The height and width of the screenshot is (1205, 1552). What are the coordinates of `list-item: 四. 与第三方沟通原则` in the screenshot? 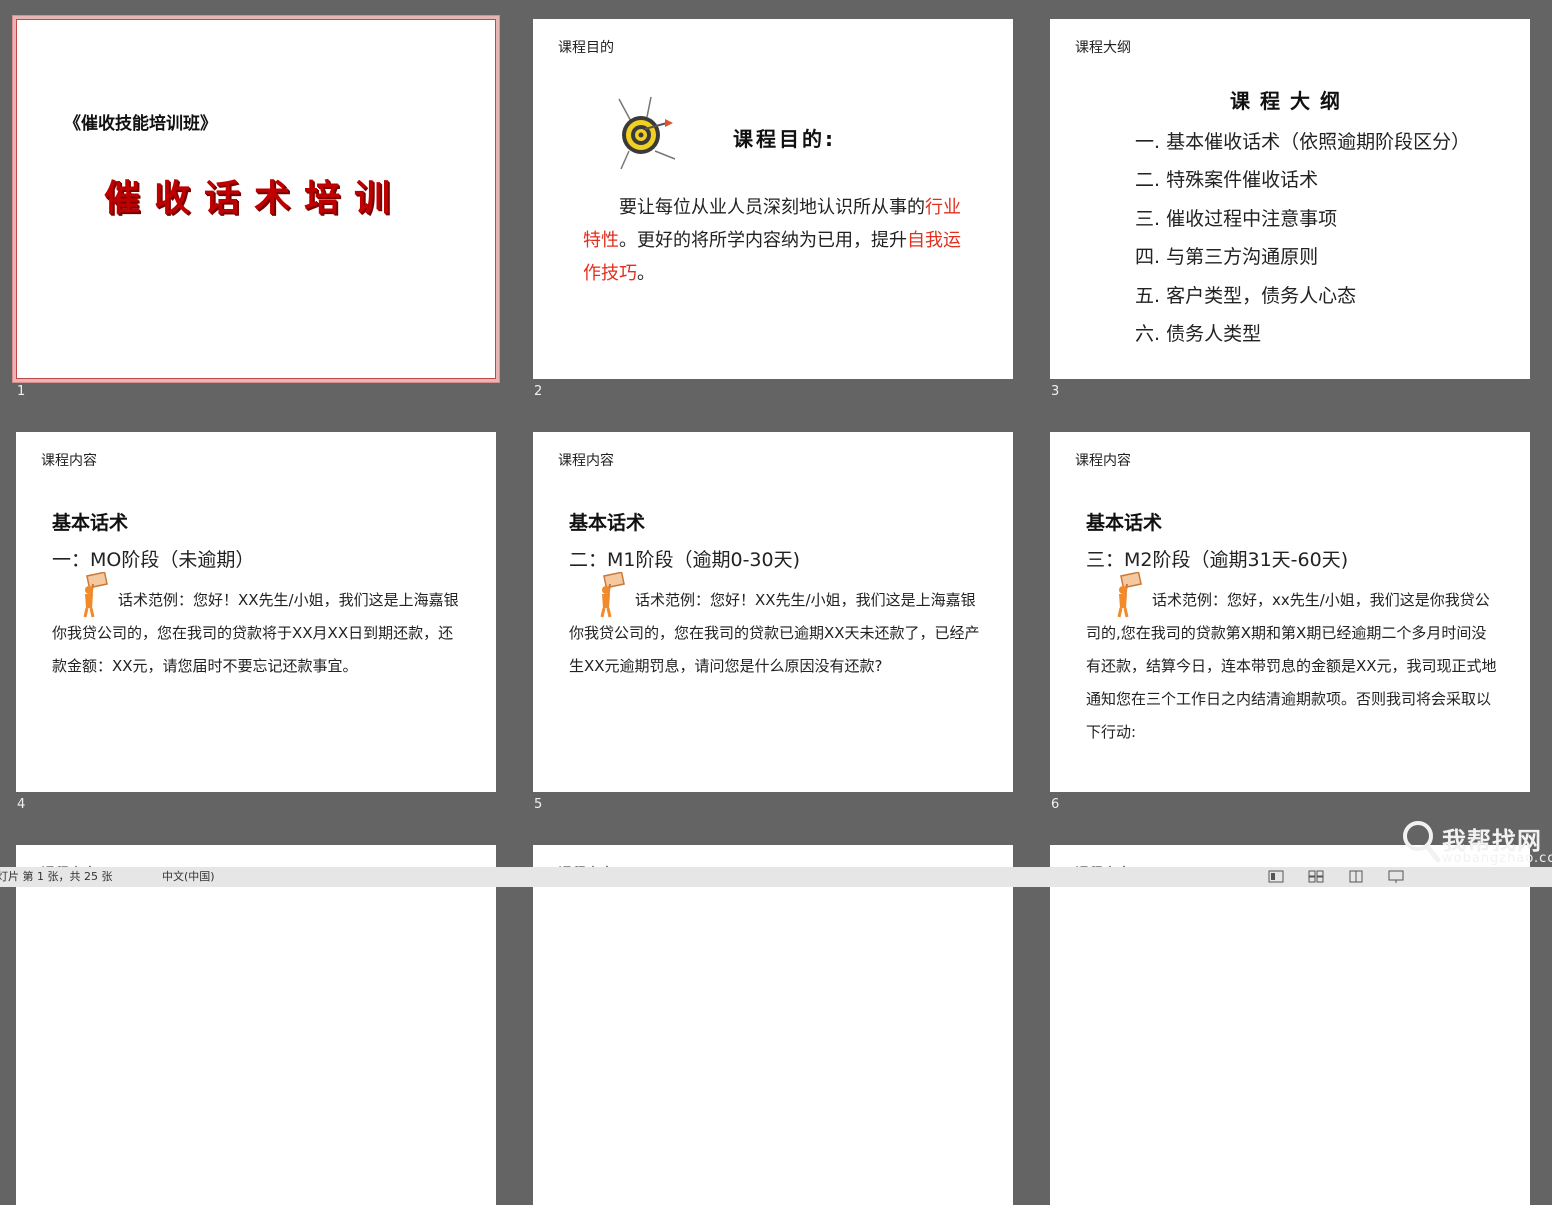 It's located at (1227, 257).